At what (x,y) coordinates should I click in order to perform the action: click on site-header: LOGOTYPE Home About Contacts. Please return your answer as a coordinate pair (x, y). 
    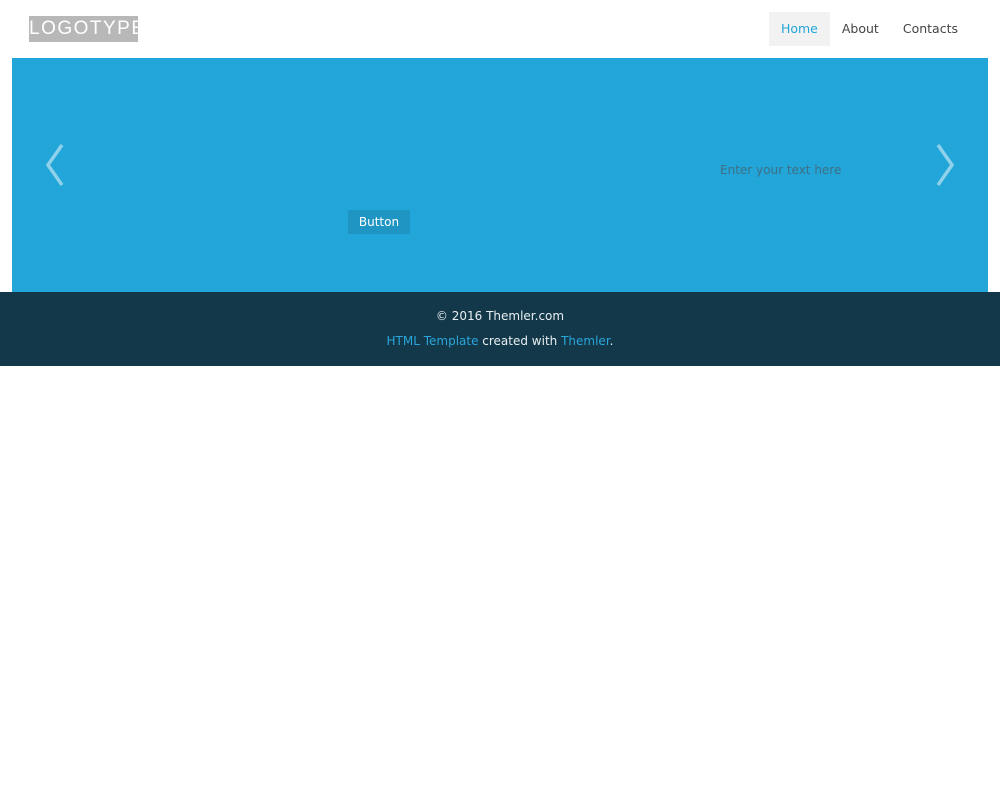
    Looking at the image, I should click on (500, 29).